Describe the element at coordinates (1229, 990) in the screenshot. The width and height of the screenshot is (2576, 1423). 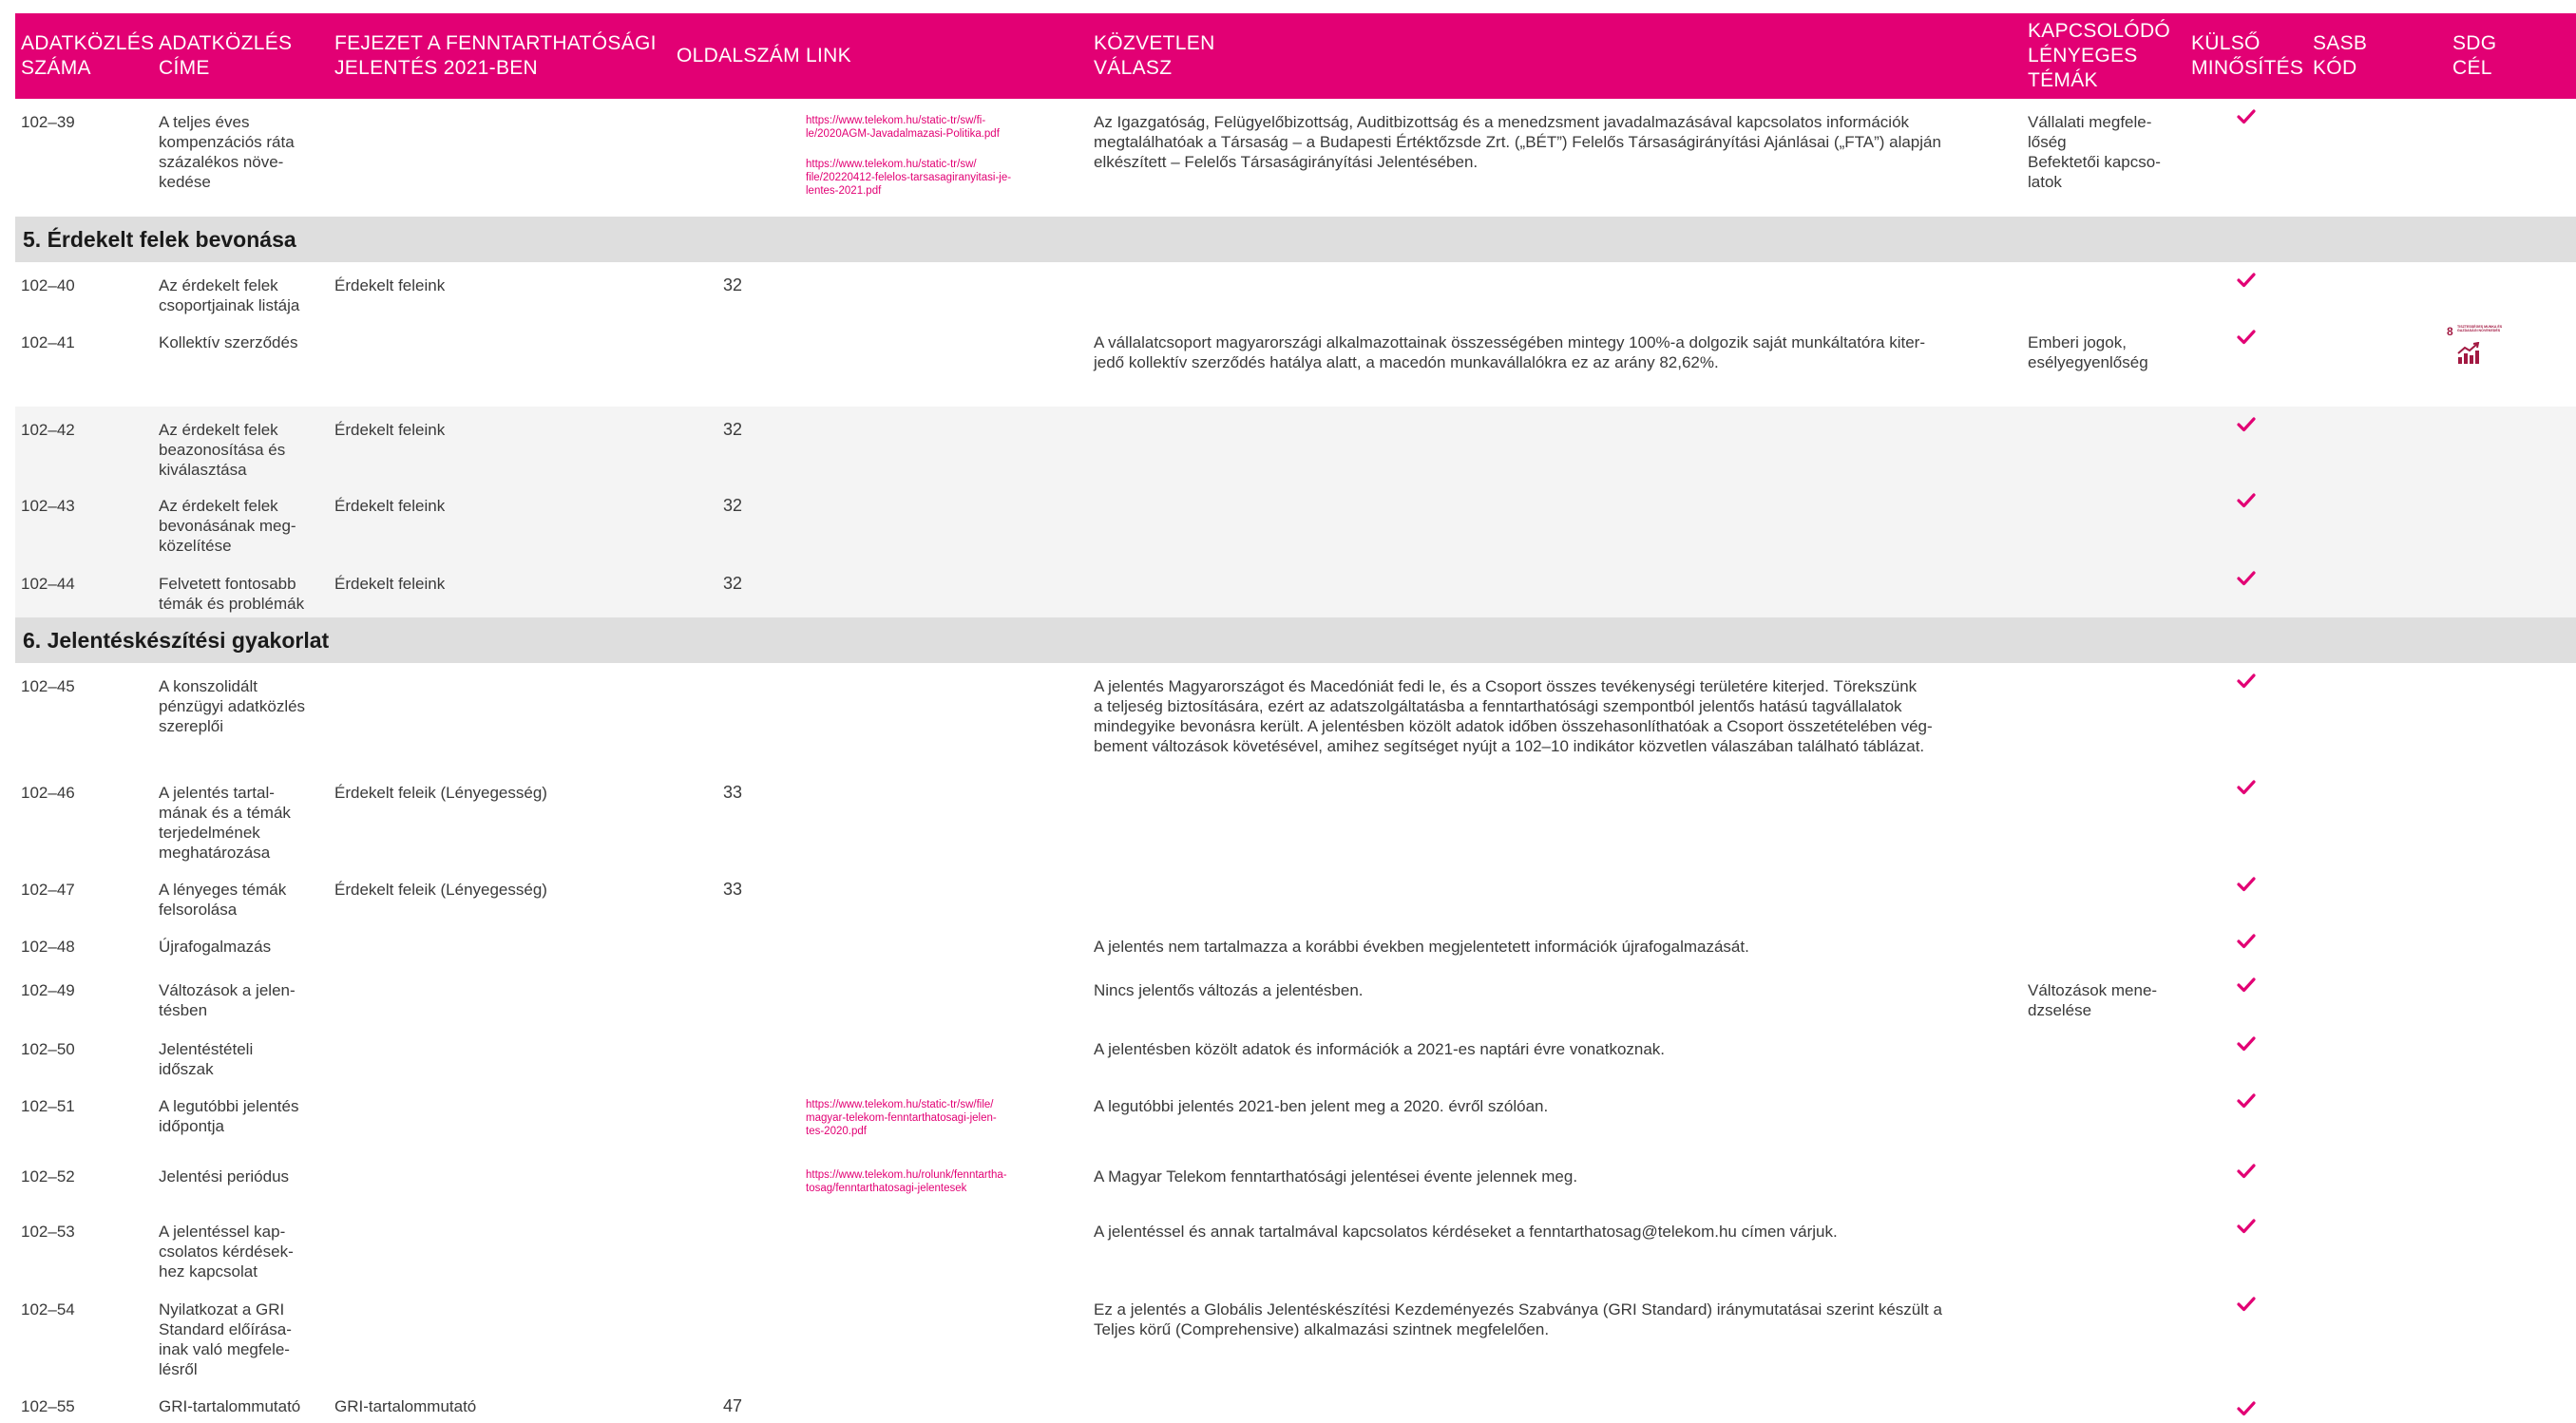
I see `row-answer: Nincs jelentős változás a jelentésben.` at that location.